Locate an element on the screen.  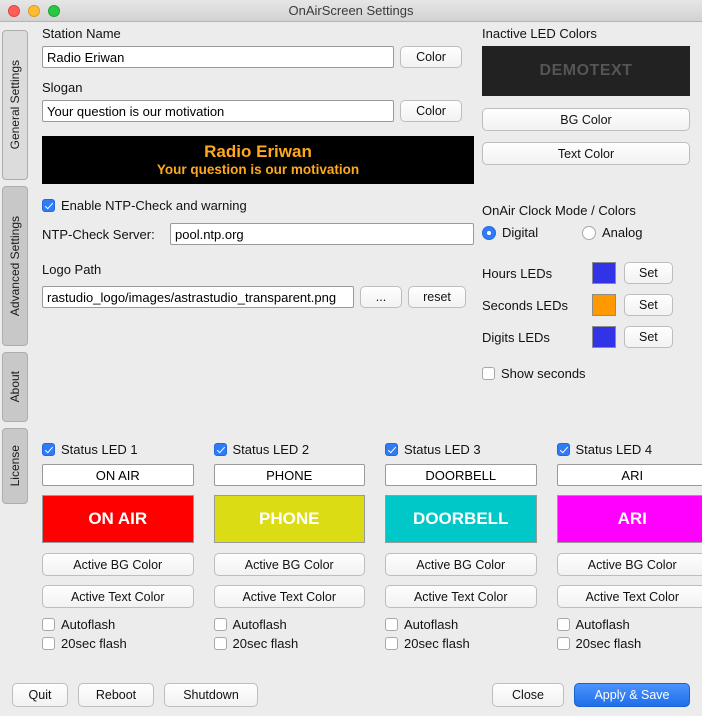
digits-leds-color-swatch is located at coordinates (604, 337).